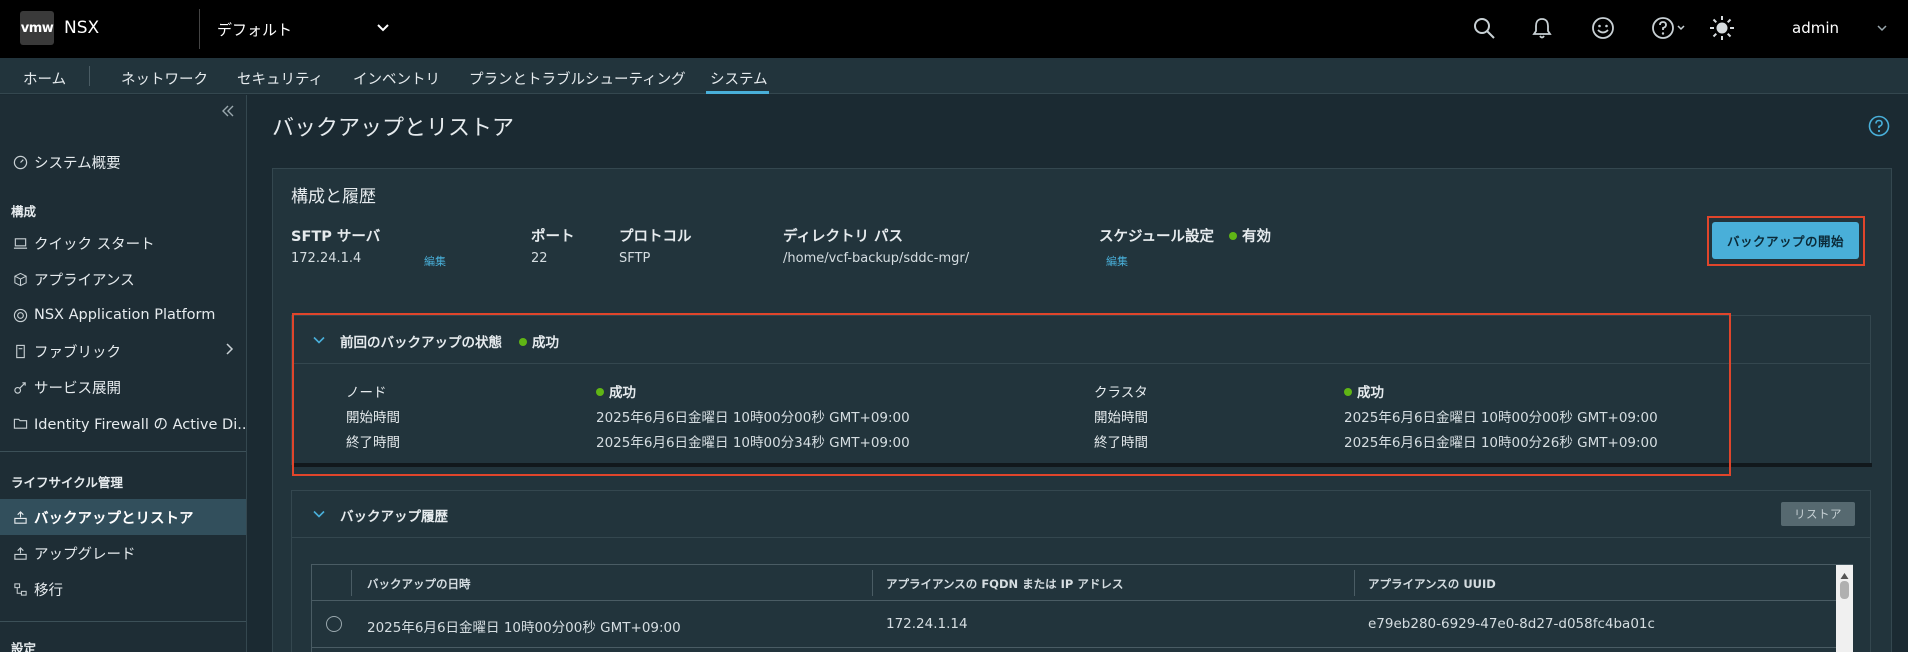 The image size is (1908, 652). I want to click on node-status: 成功, so click(616, 391).